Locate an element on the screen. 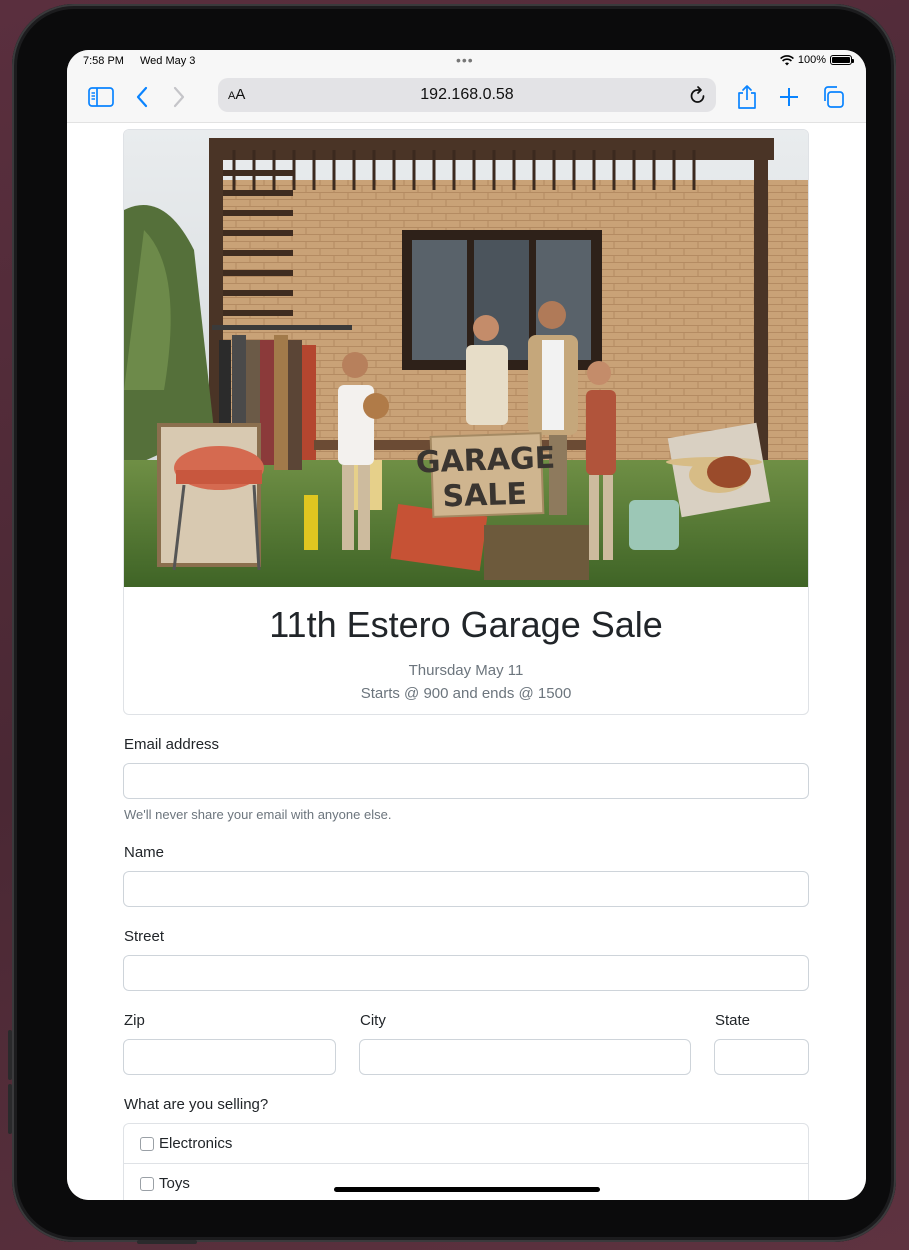 The height and width of the screenshot is (1250, 909). electronics-checkbox is located at coordinates (147, 1143).